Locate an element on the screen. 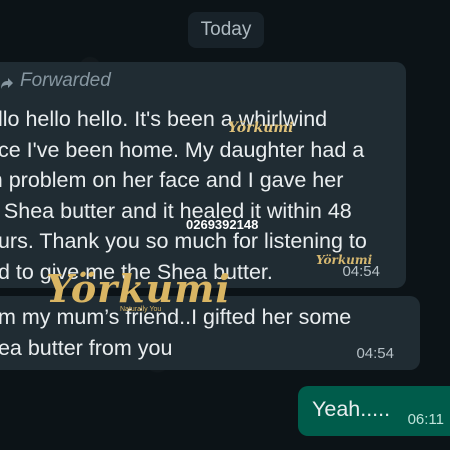  date-chip-label: Today is located at coordinates (226, 29).